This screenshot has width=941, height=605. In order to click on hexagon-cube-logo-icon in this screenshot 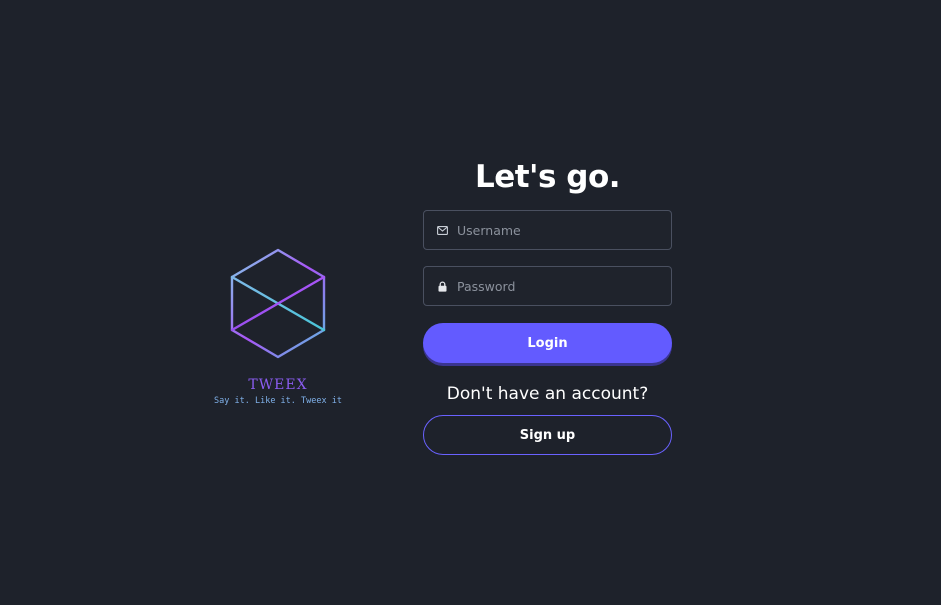, I will do `click(278, 302)`.